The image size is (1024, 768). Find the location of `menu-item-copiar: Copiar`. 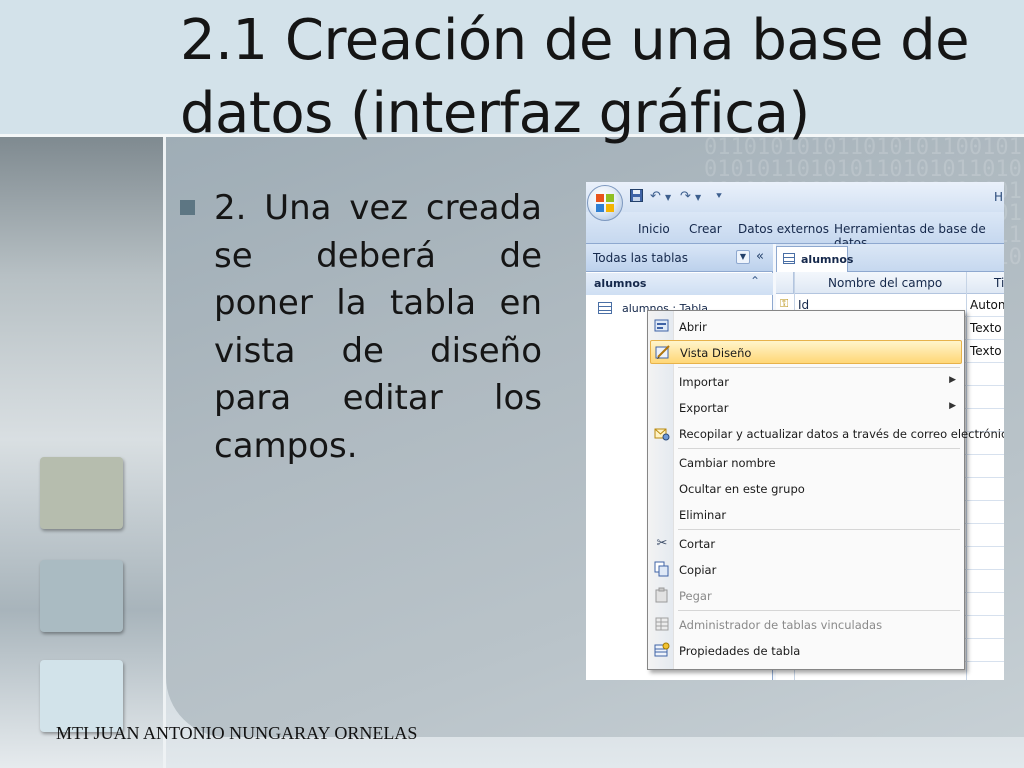

menu-item-copiar: Copiar is located at coordinates (806, 570).